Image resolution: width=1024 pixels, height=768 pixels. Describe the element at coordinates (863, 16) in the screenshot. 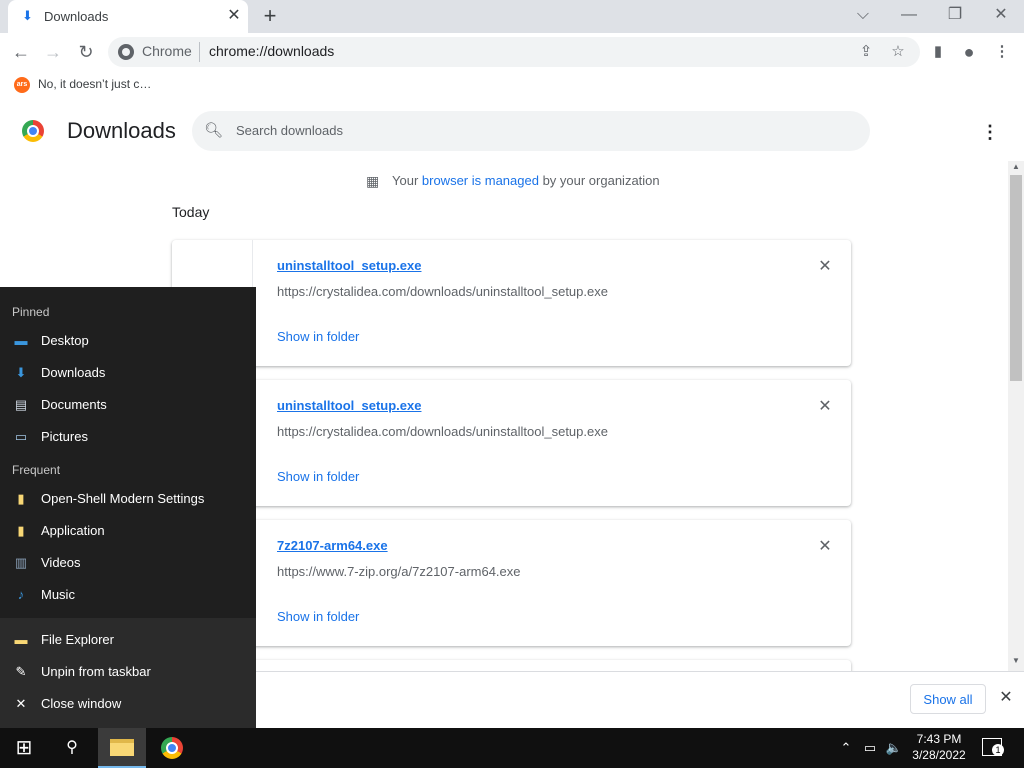

I see `tab-search-button: ⌵` at that location.